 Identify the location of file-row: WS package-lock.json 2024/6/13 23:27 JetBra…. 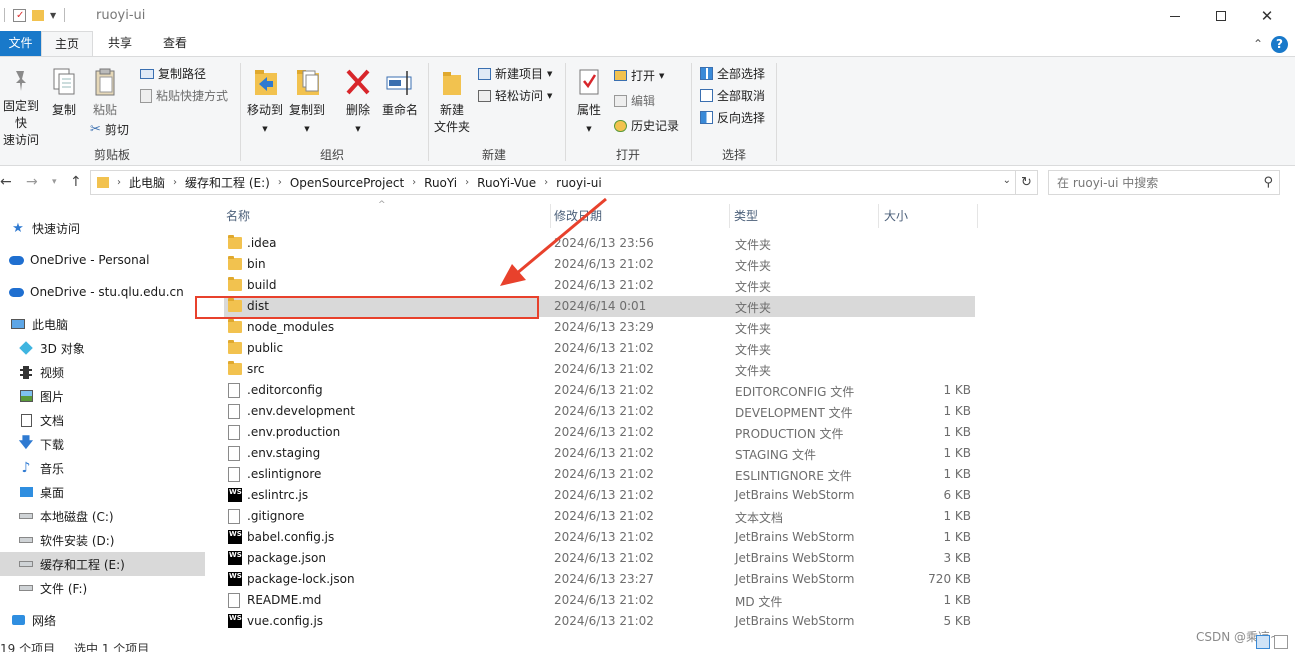
(599, 579).